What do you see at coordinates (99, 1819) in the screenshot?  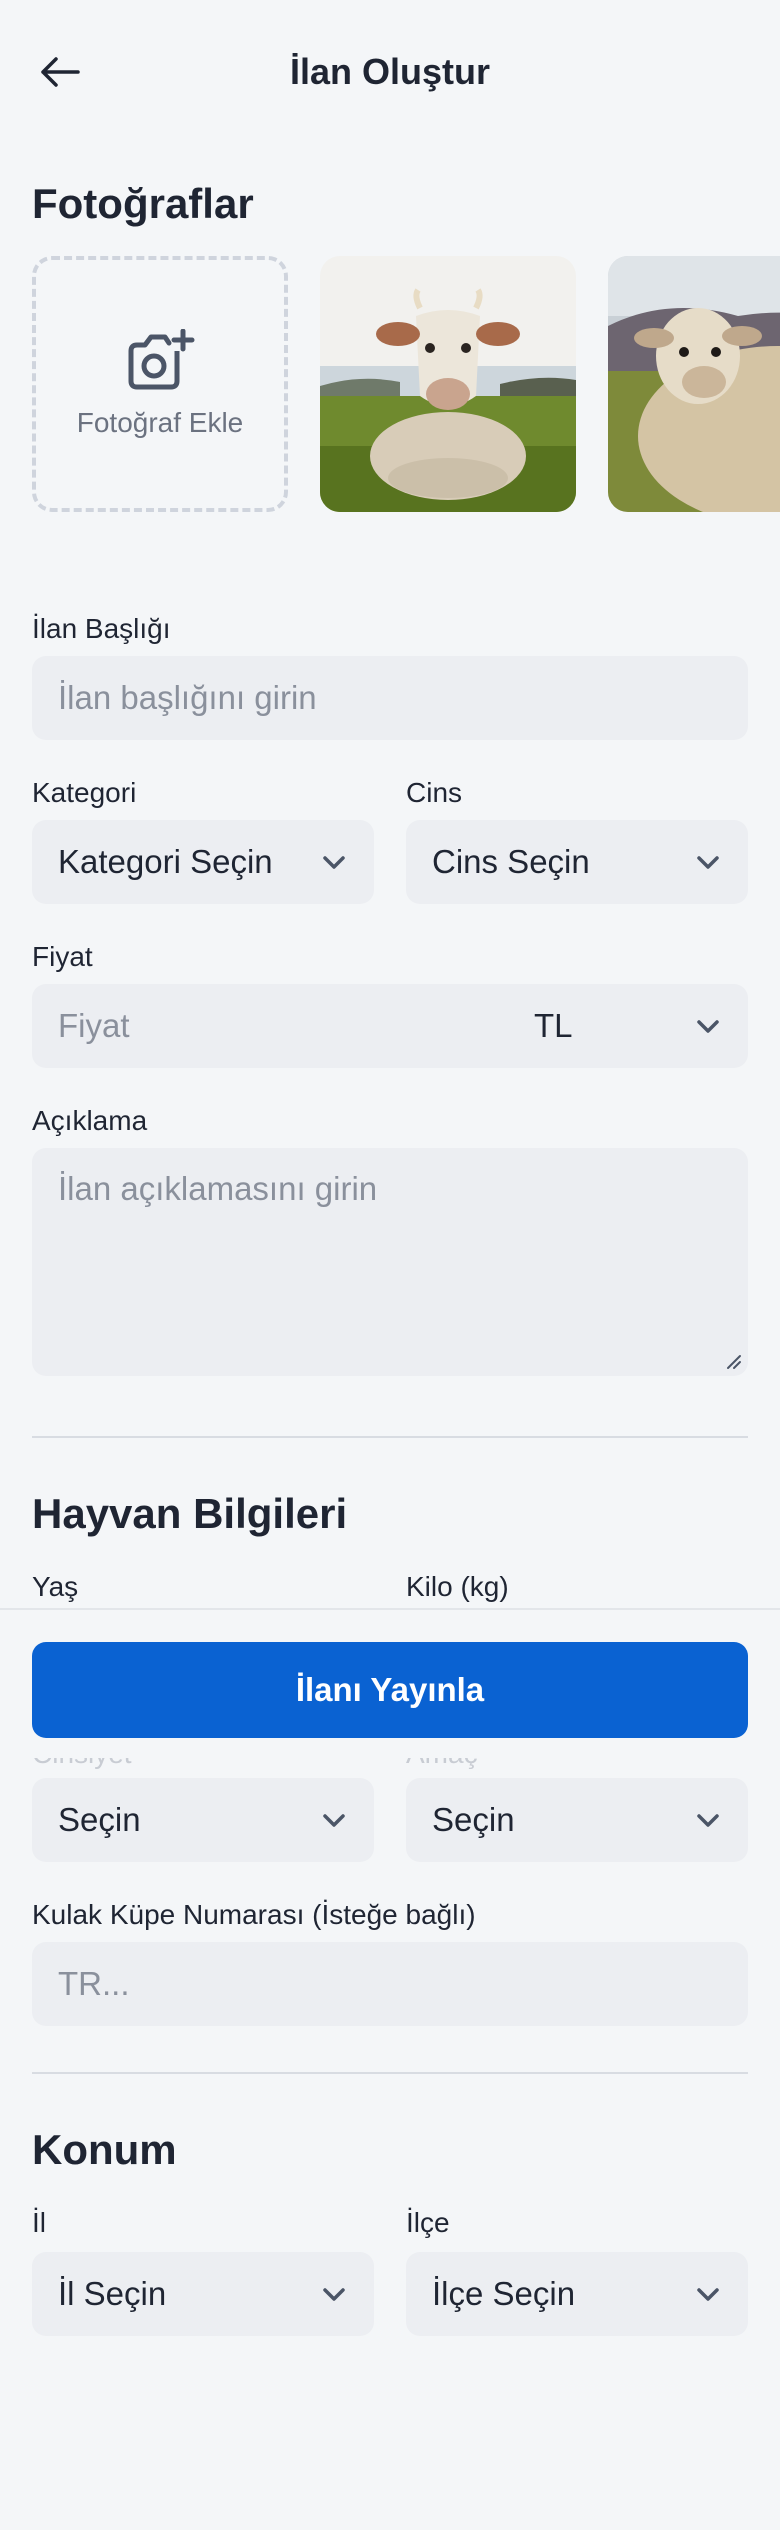 I see `gender-value: Seçin` at bounding box center [99, 1819].